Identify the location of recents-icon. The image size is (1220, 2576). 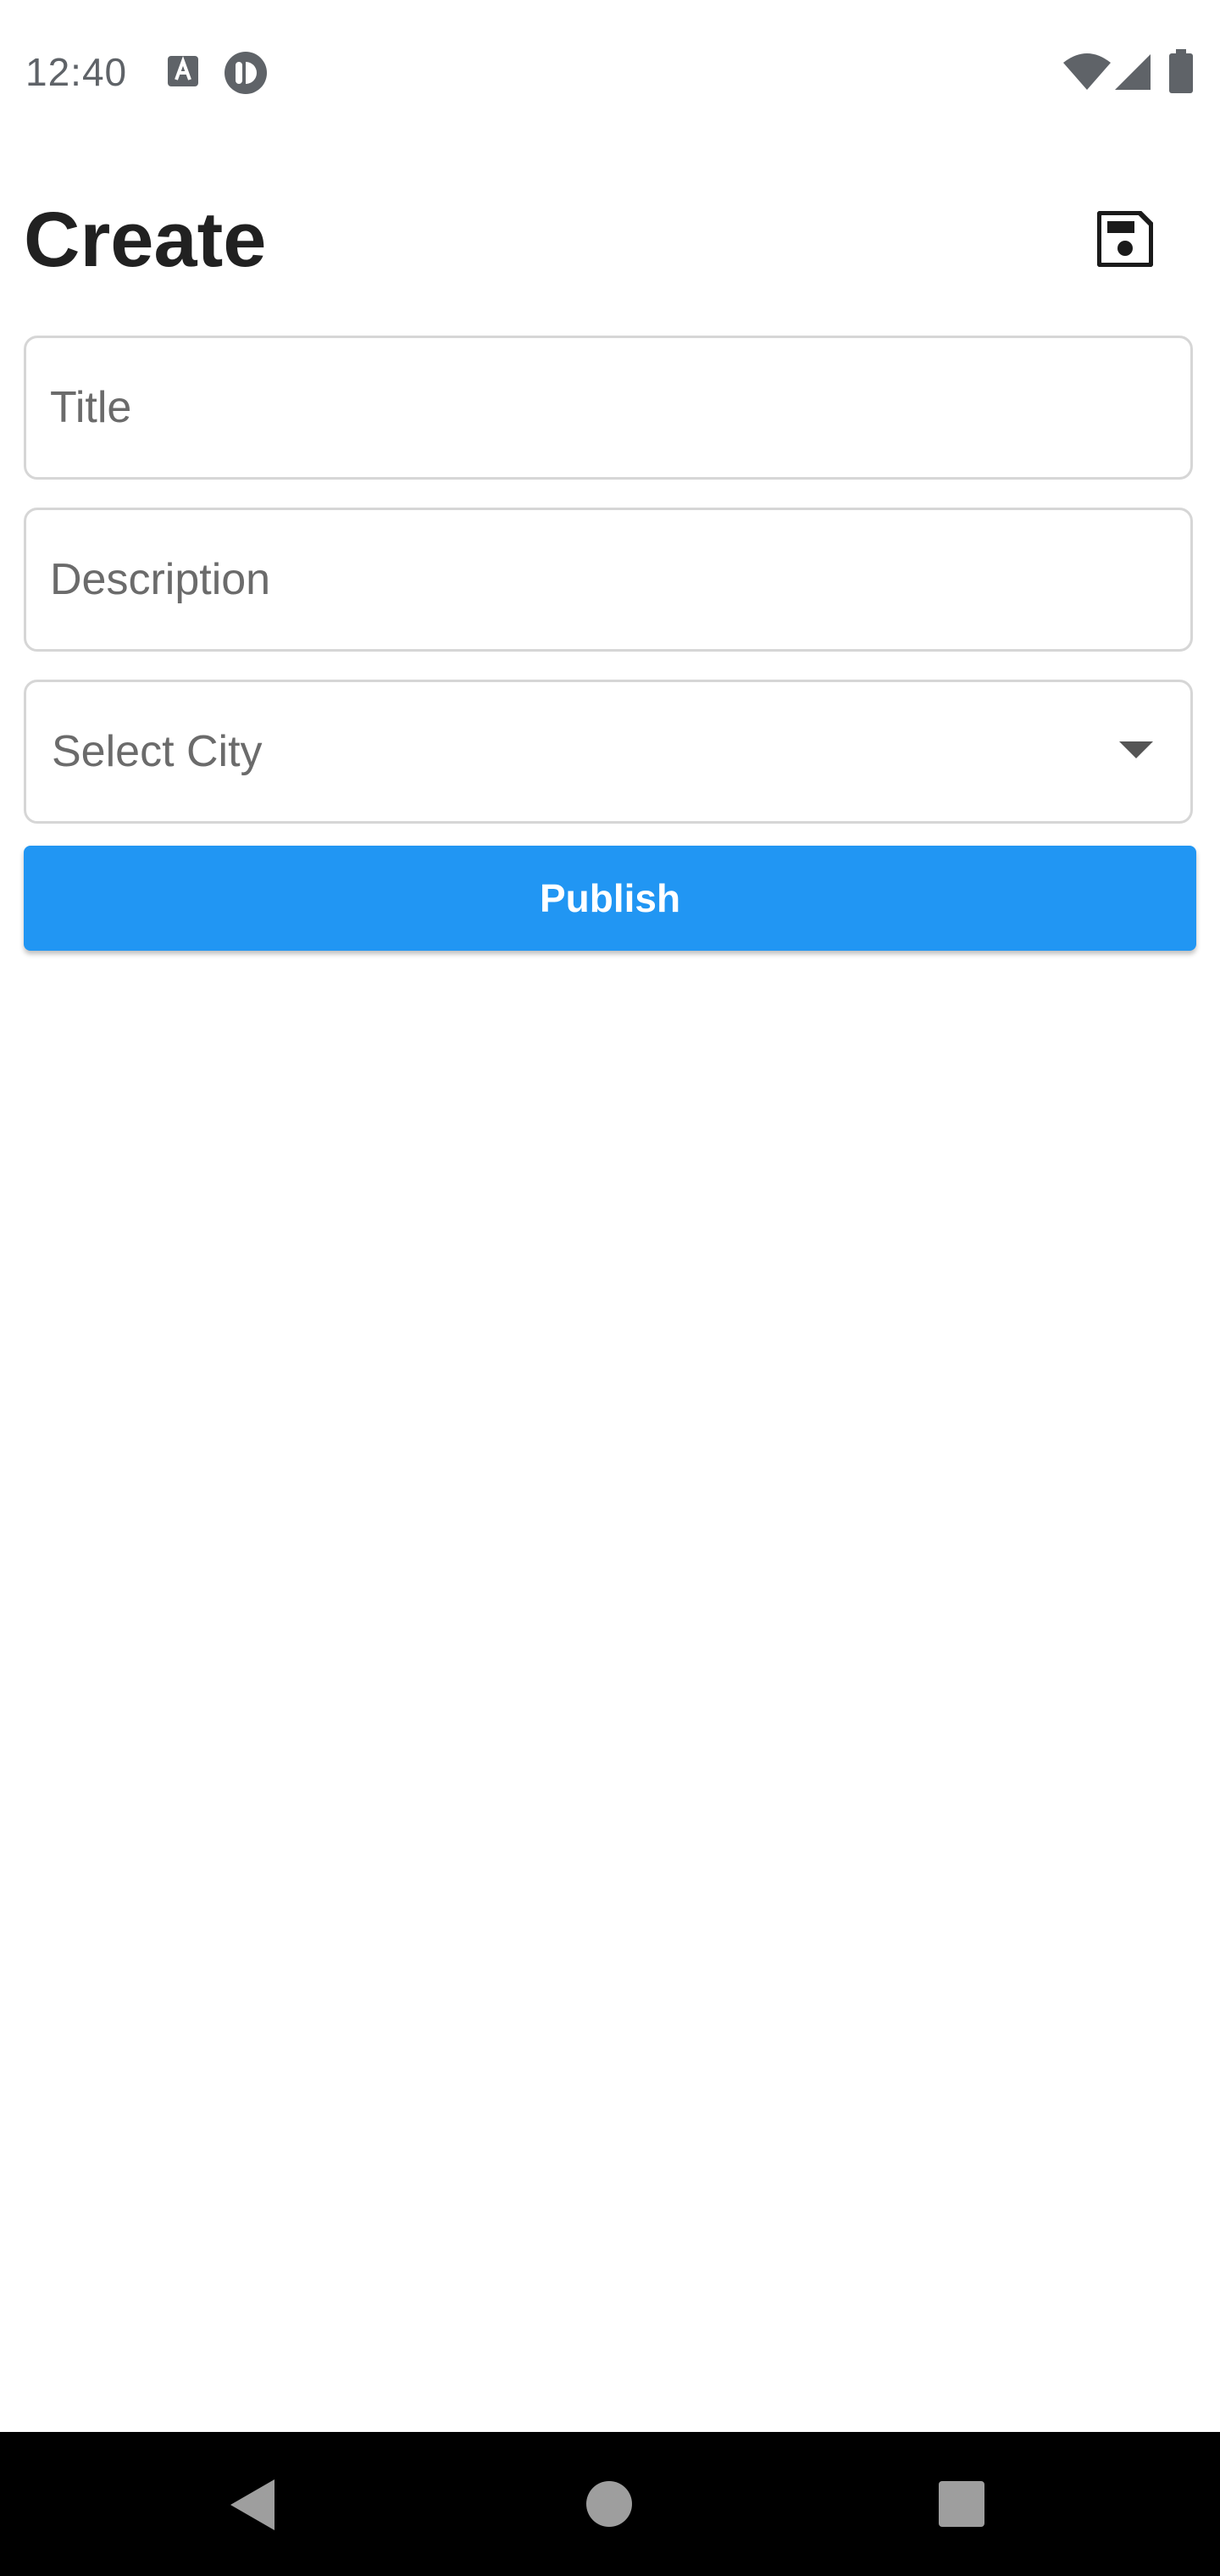
(961, 2504).